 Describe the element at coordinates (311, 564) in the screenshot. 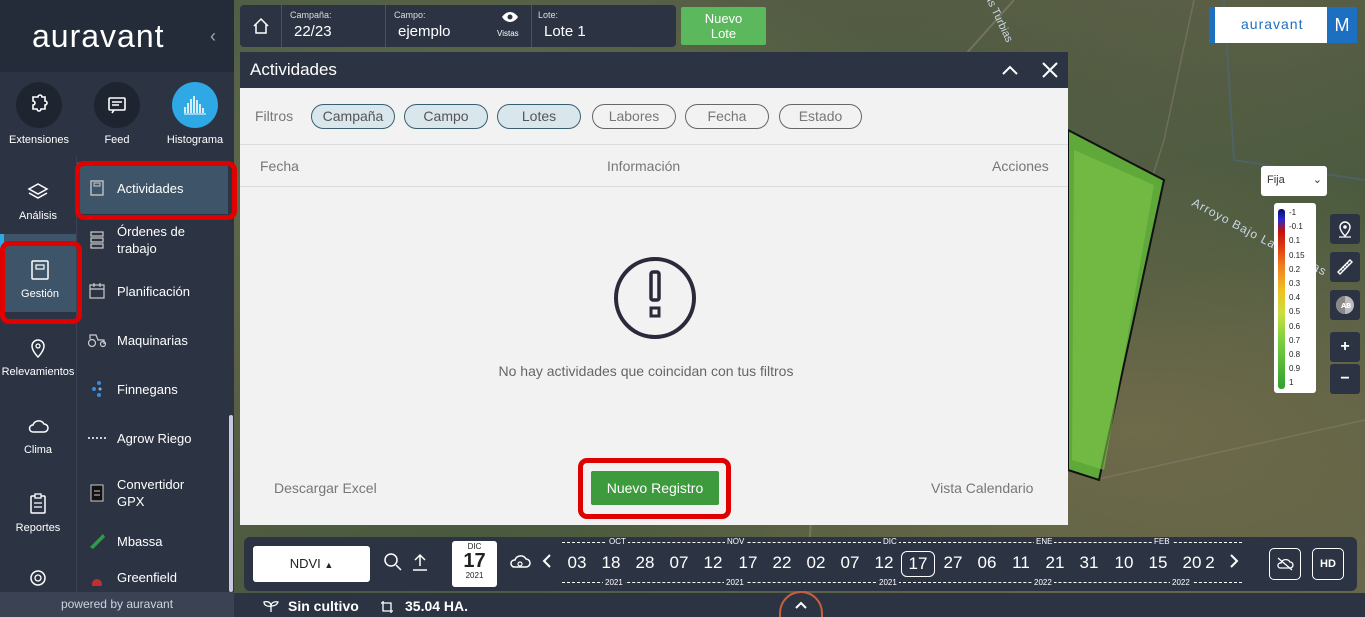

I see `index-select: NDVI ▲` at that location.